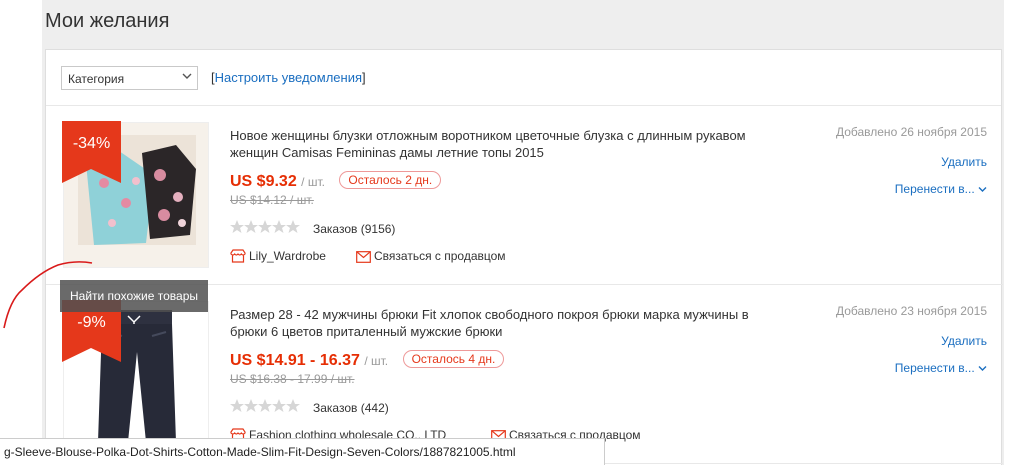 The width and height of the screenshot is (1012, 465). I want to click on added-date: Добавлено 26 ноября 2015, so click(911, 132).